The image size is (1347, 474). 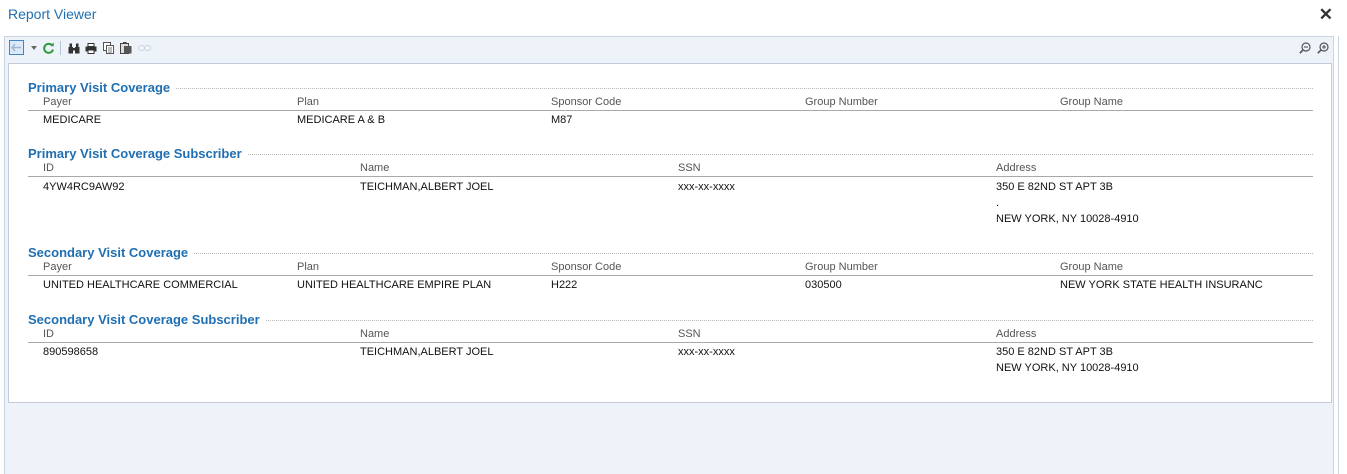 I want to click on plan-value: MEDICARE A & B, so click(x=341, y=120).